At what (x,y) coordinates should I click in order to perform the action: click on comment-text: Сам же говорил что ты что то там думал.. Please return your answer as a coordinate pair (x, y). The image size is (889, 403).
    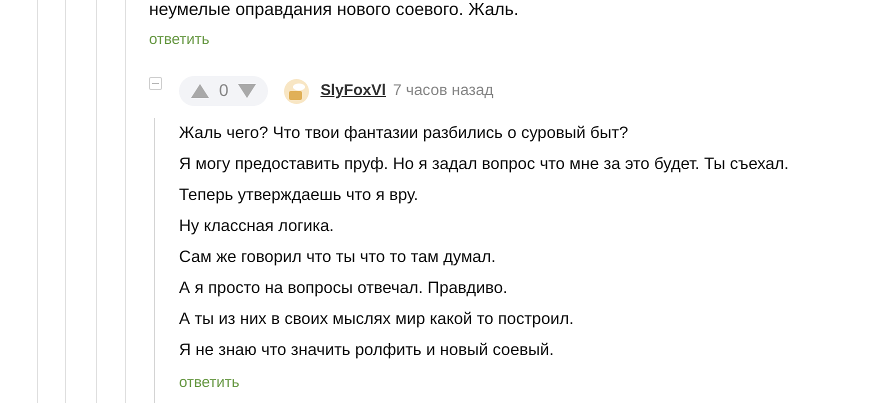
    Looking at the image, I should click on (338, 257).